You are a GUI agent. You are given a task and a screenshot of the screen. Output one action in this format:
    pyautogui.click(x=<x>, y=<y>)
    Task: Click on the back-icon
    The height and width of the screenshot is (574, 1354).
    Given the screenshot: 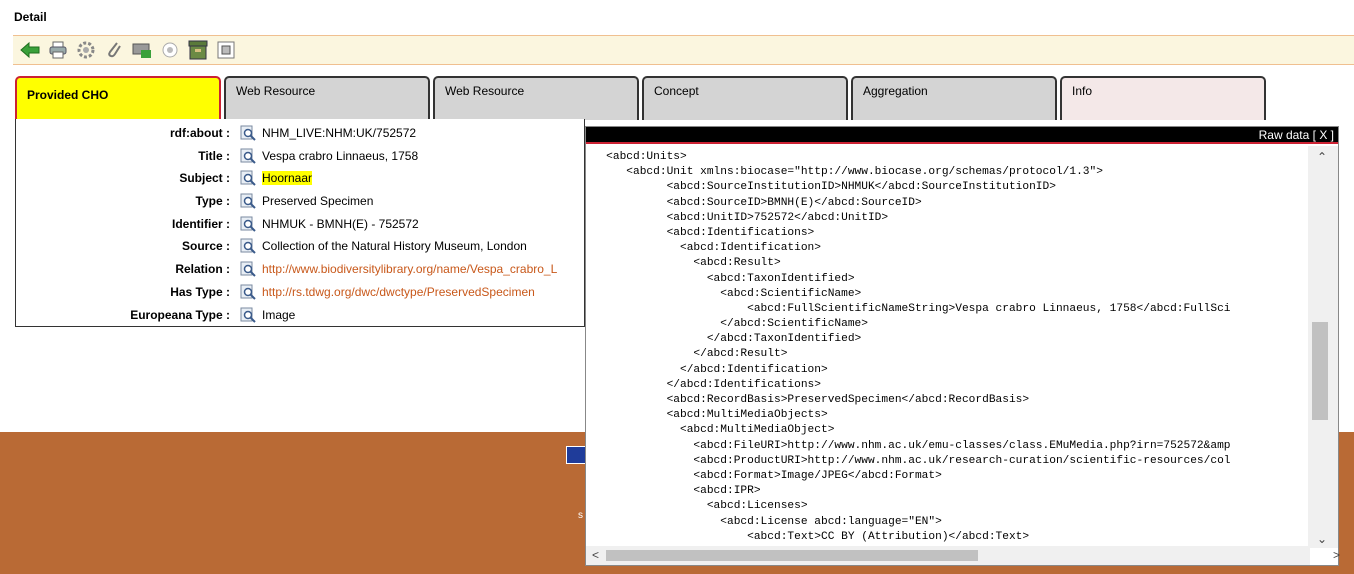 What is the action you would take?
    pyautogui.click(x=30, y=50)
    